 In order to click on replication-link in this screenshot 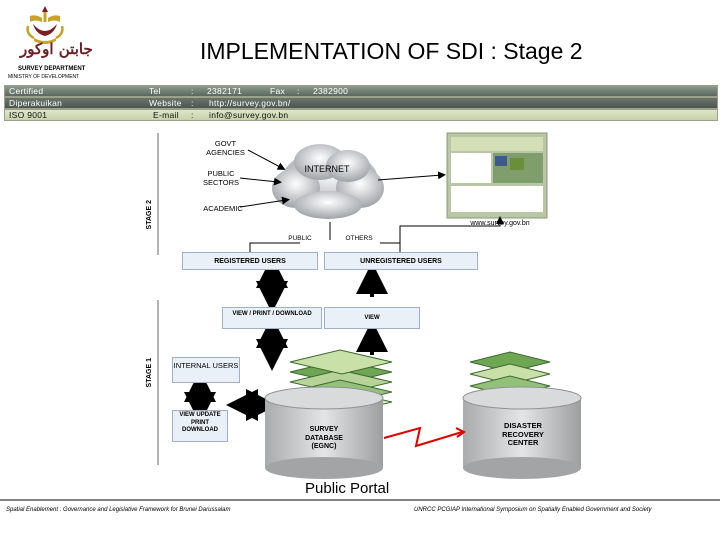, I will do `click(423, 437)`.